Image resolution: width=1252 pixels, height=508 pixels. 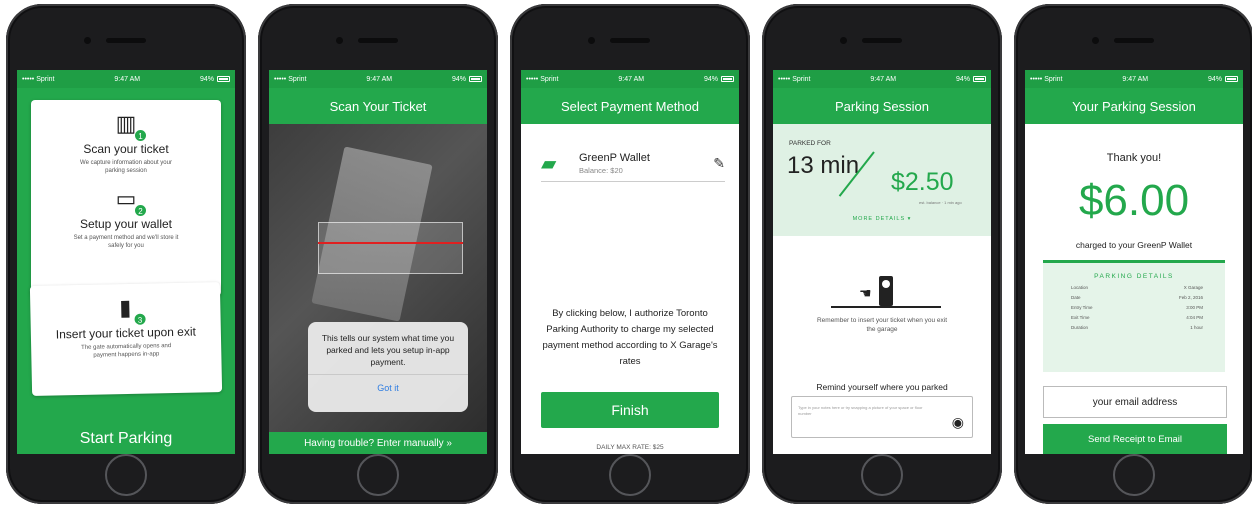 What do you see at coordinates (1135, 402) in the screenshot?
I see `email-field: your email address` at bounding box center [1135, 402].